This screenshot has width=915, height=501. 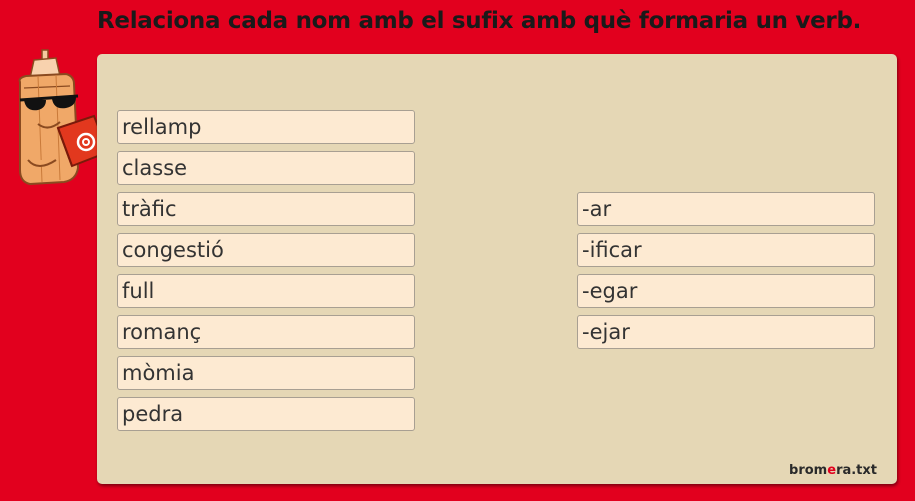 What do you see at coordinates (266, 209) in the screenshot?
I see `noun-card-trafic: tràfic` at bounding box center [266, 209].